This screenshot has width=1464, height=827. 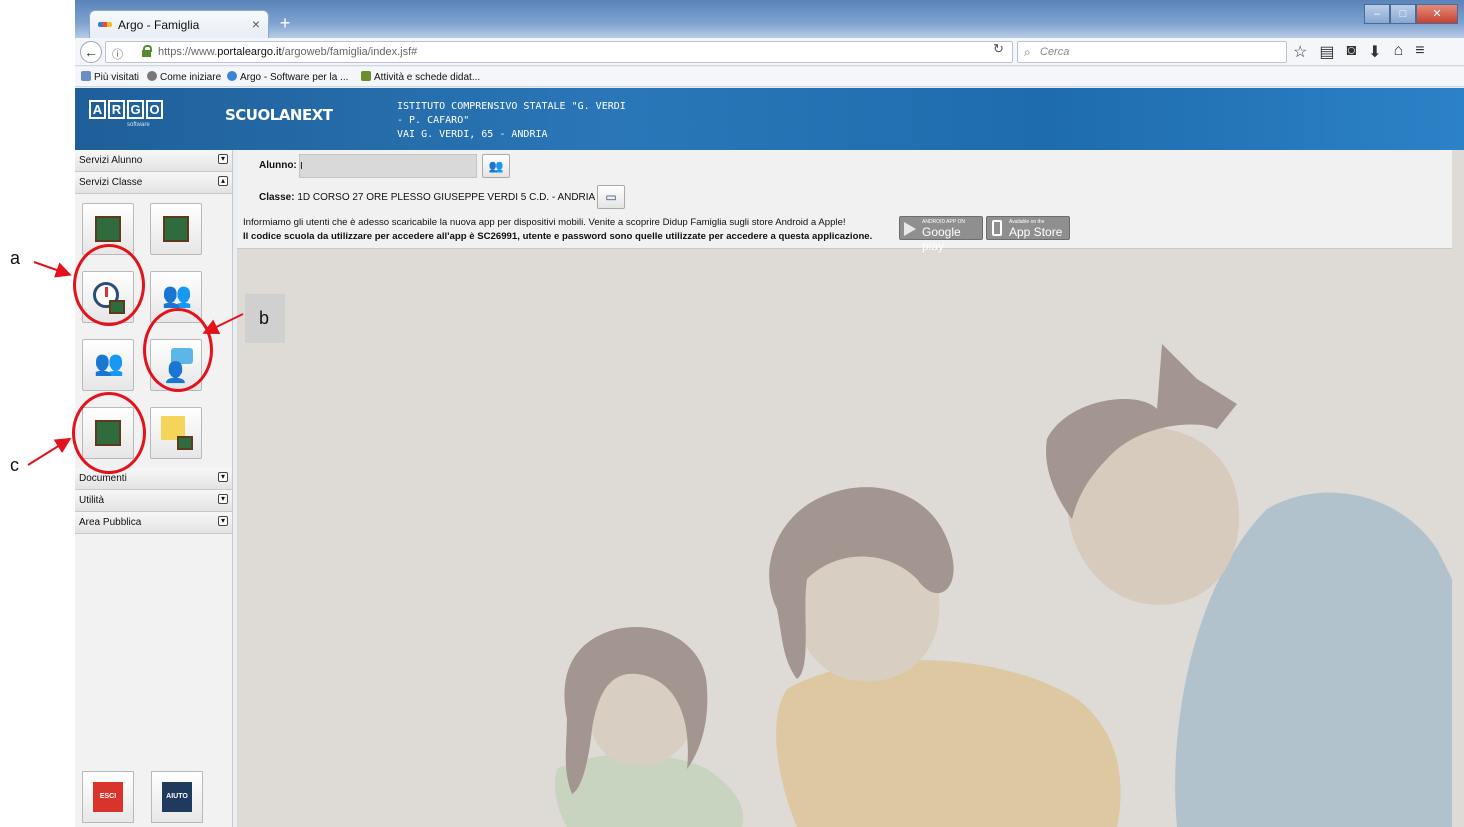 What do you see at coordinates (49, 451) in the screenshot?
I see `arrow-c` at bounding box center [49, 451].